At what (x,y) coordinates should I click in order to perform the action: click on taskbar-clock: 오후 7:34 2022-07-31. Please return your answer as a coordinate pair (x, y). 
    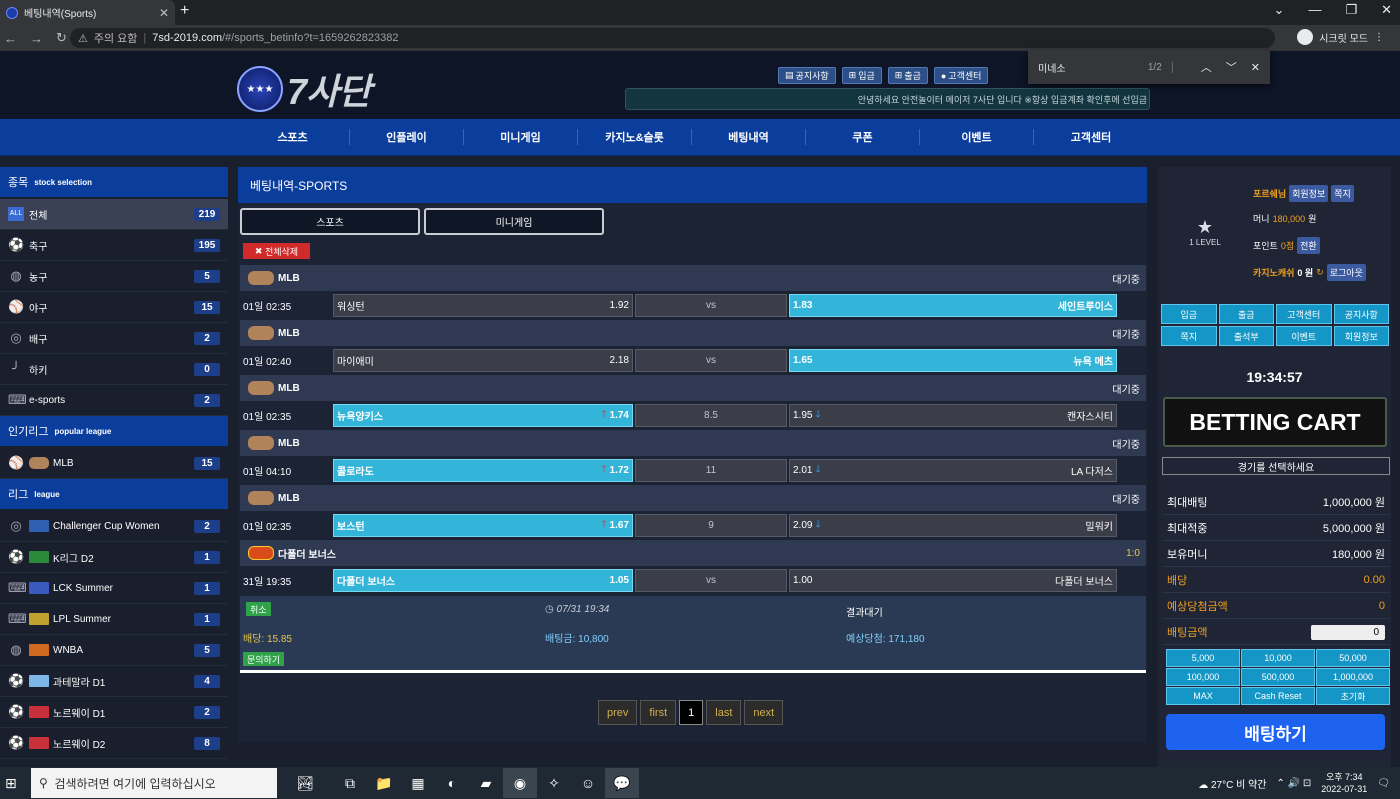
    Looking at the image, I should click on (1344, 783).